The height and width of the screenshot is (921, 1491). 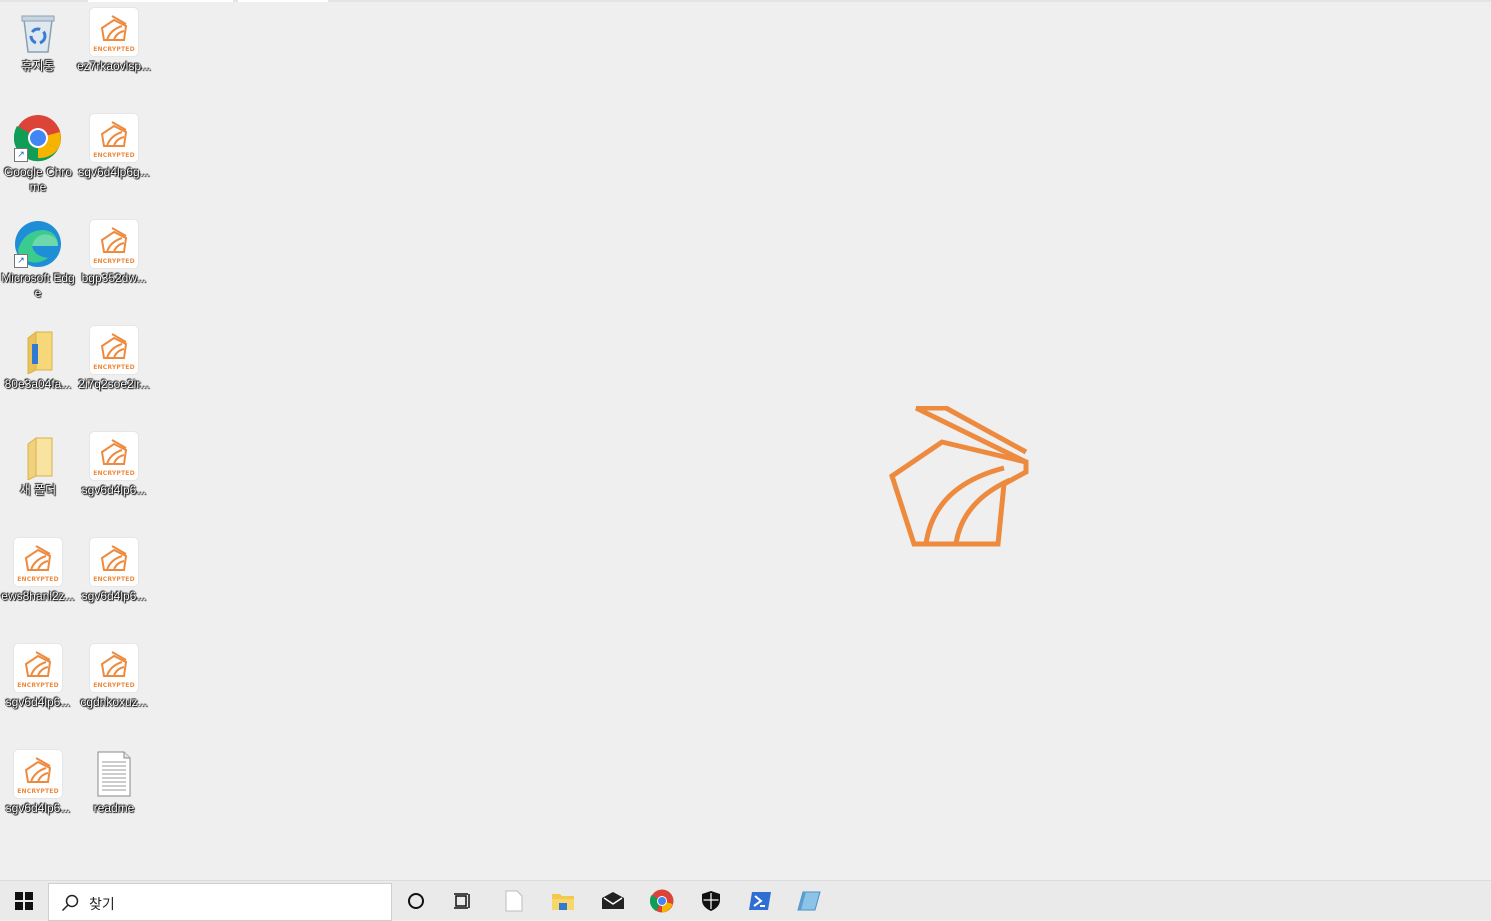 What do you see at coordinates (38, 285) in the screenshot?
I see `desktop-icon-label: Microsoft Edge` at bounding box center [38, 285].